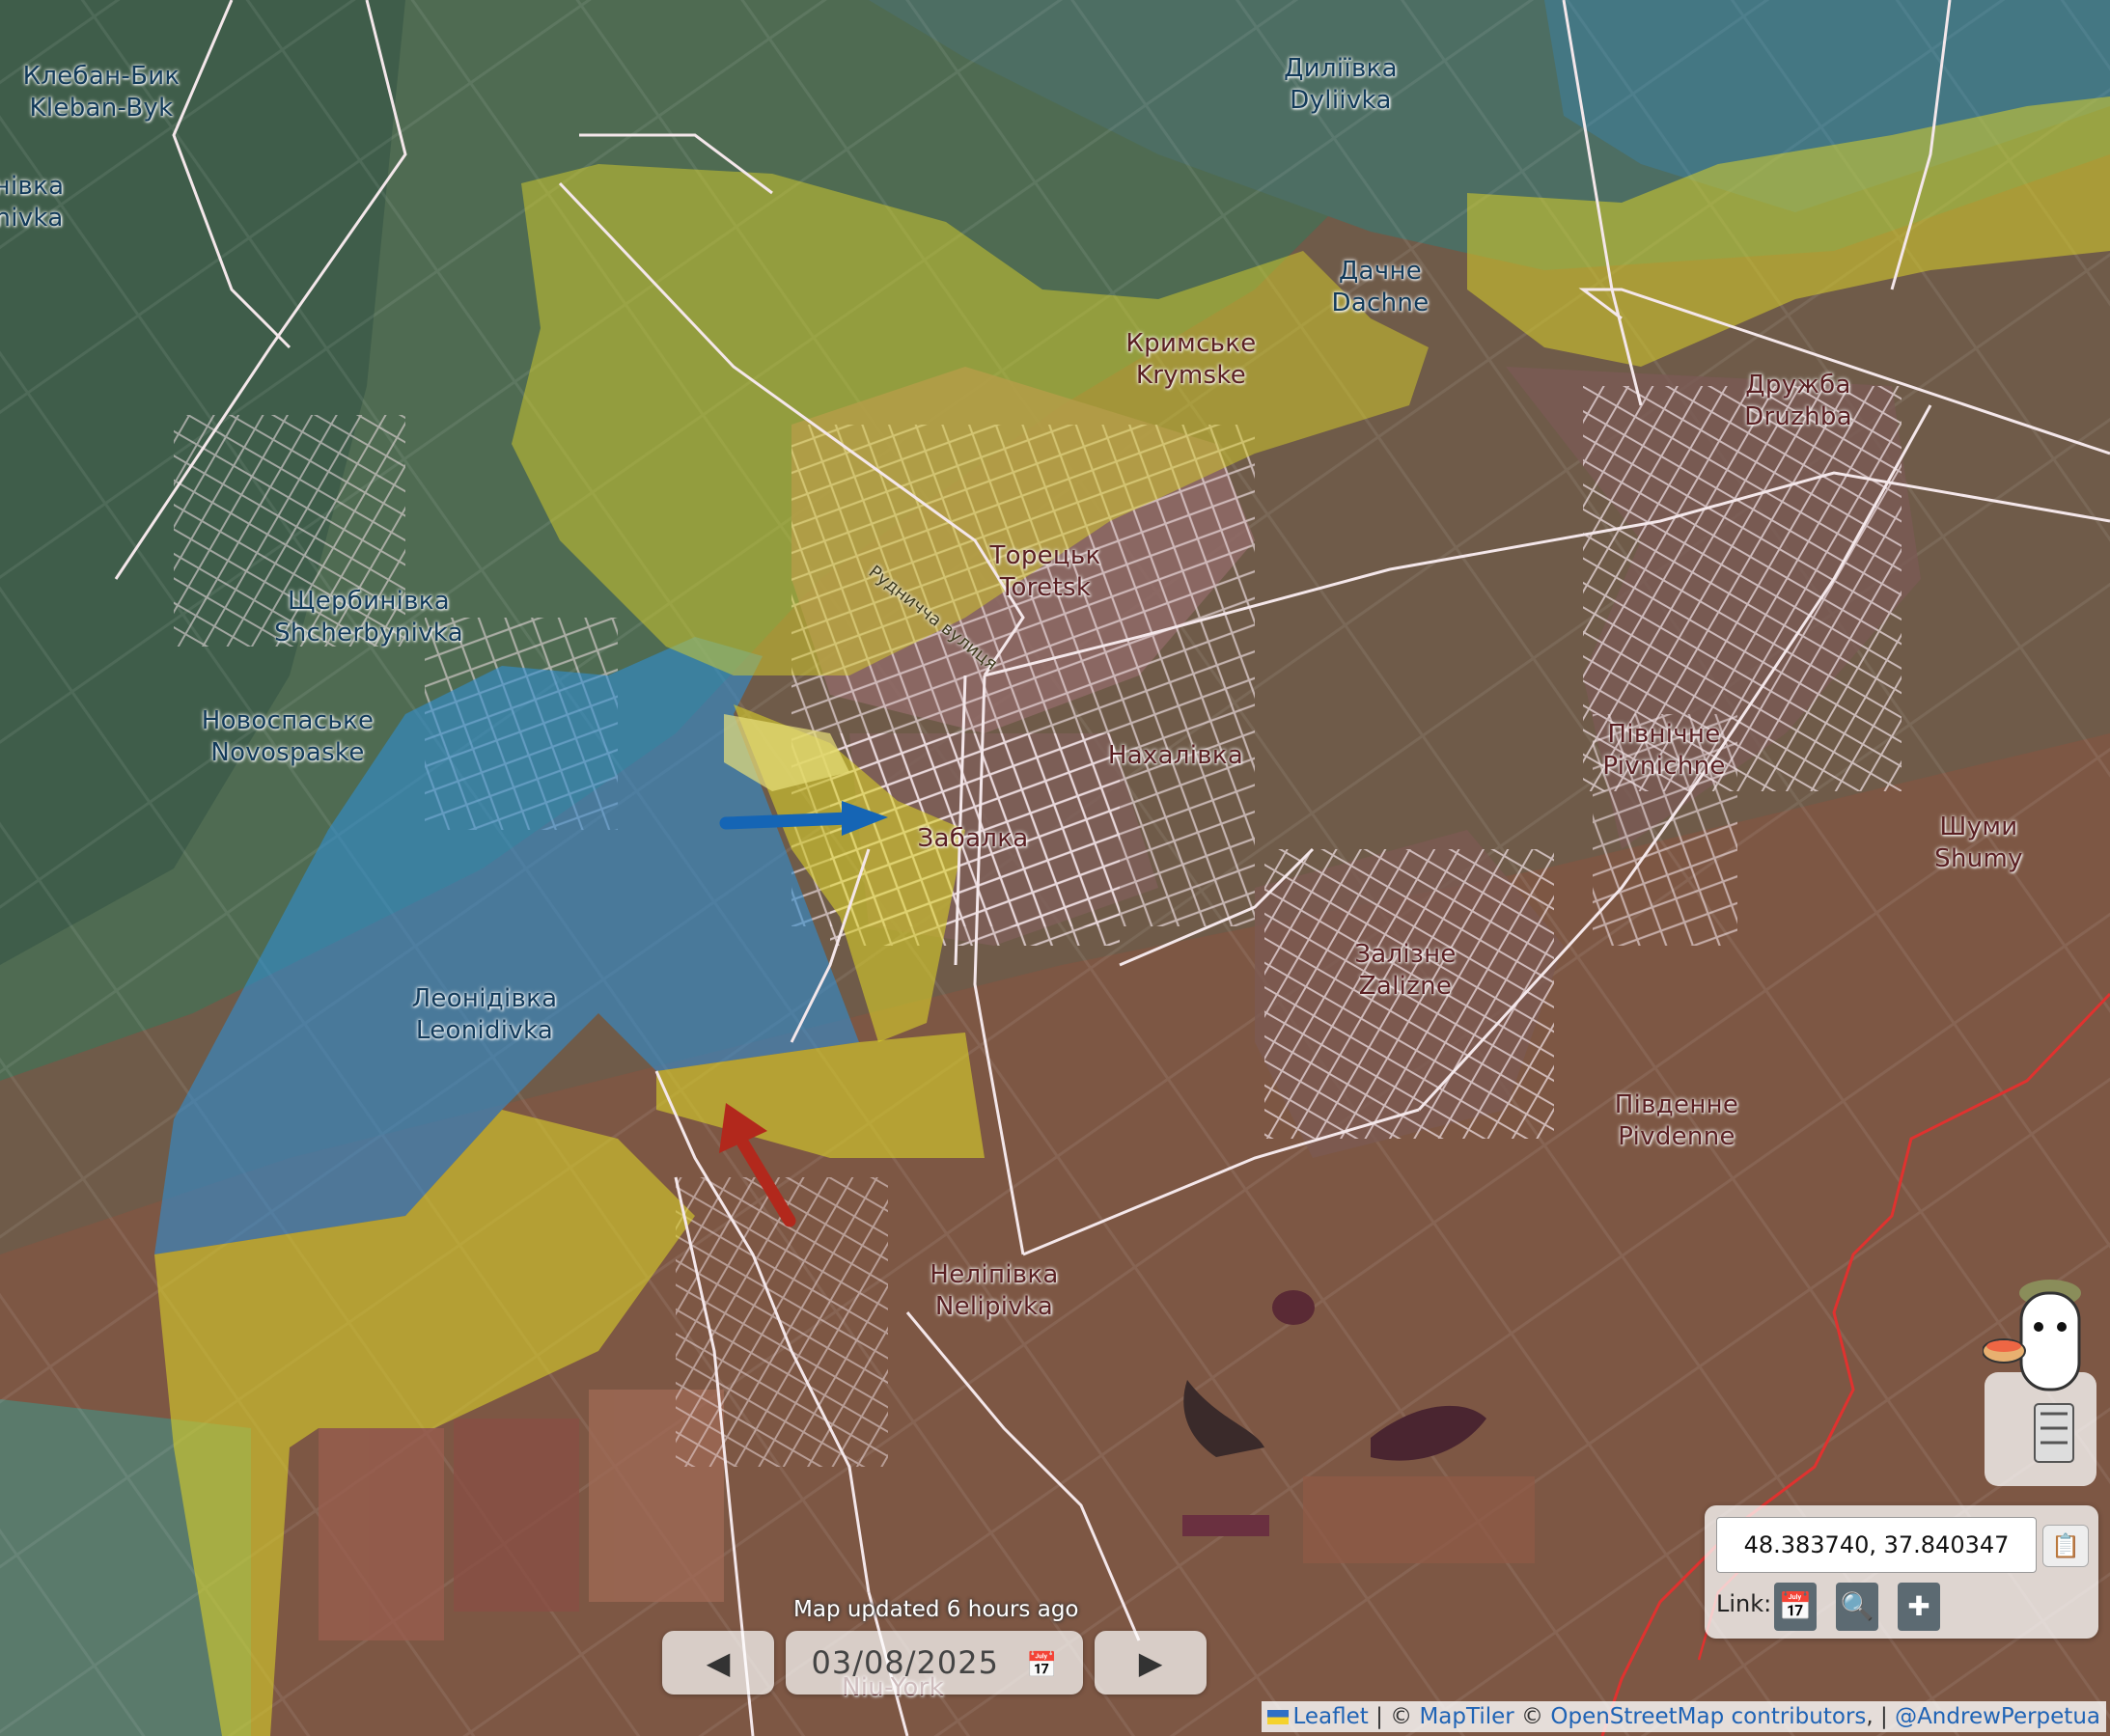 The width and height of the screenshot is (2110, 1736). I want to click on label-krymske: Кримське Krymske, so click(1191, 359).